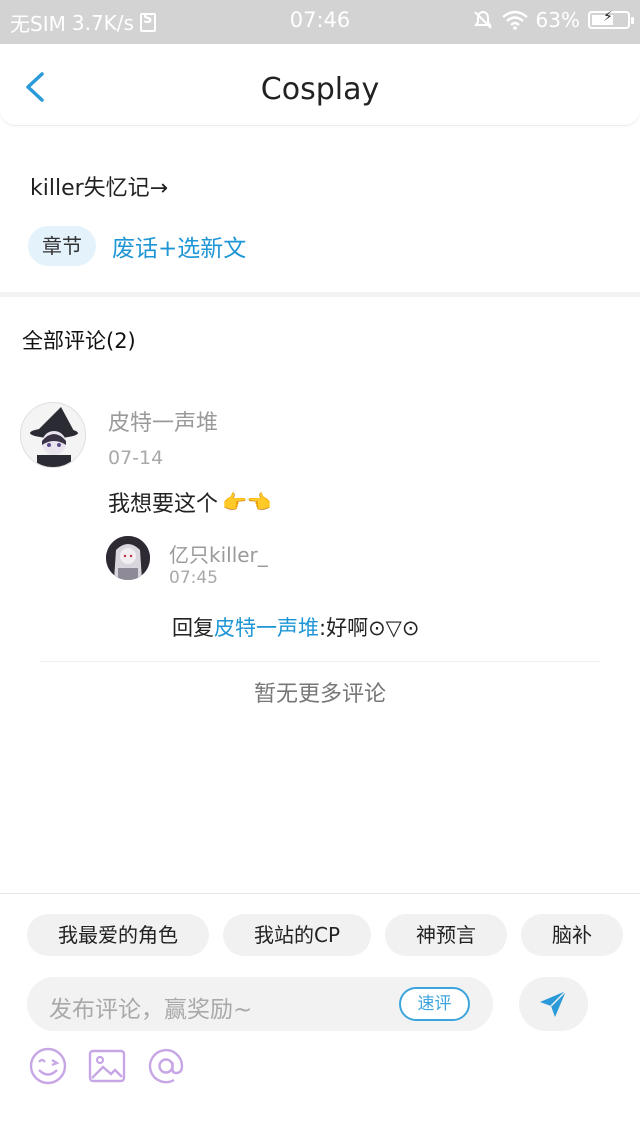 The height and width of the screenshot is (1138, 640). I want to click on send-button, so click(553, 1004).